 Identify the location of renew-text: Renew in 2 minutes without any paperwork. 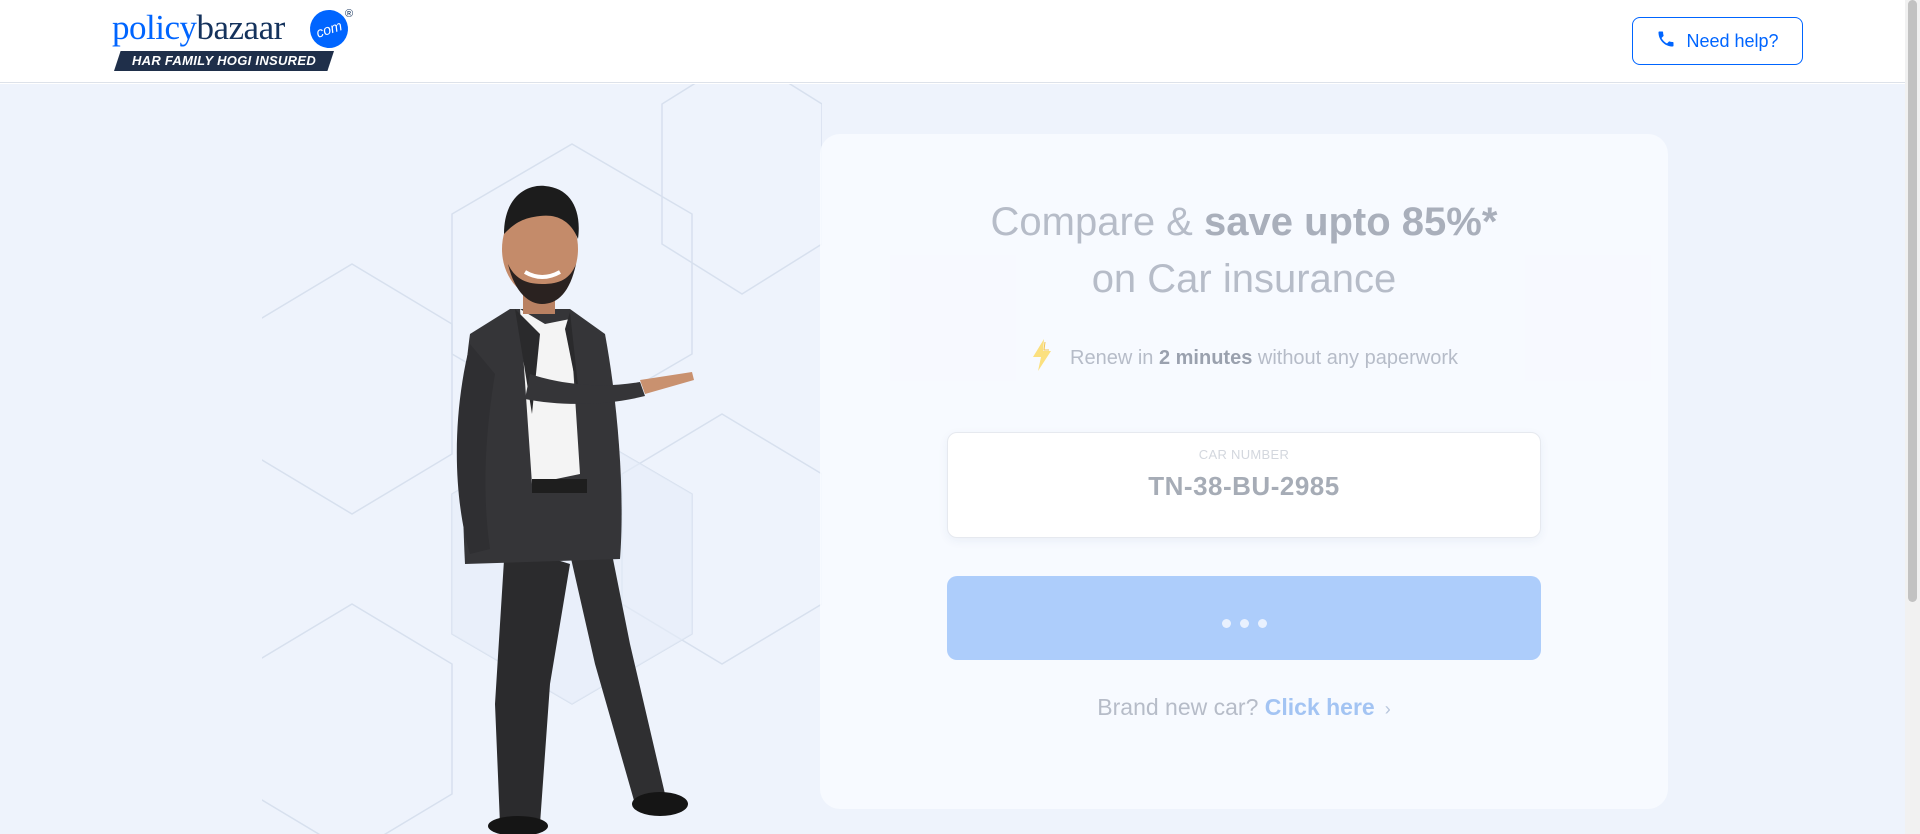
(1264, 358).